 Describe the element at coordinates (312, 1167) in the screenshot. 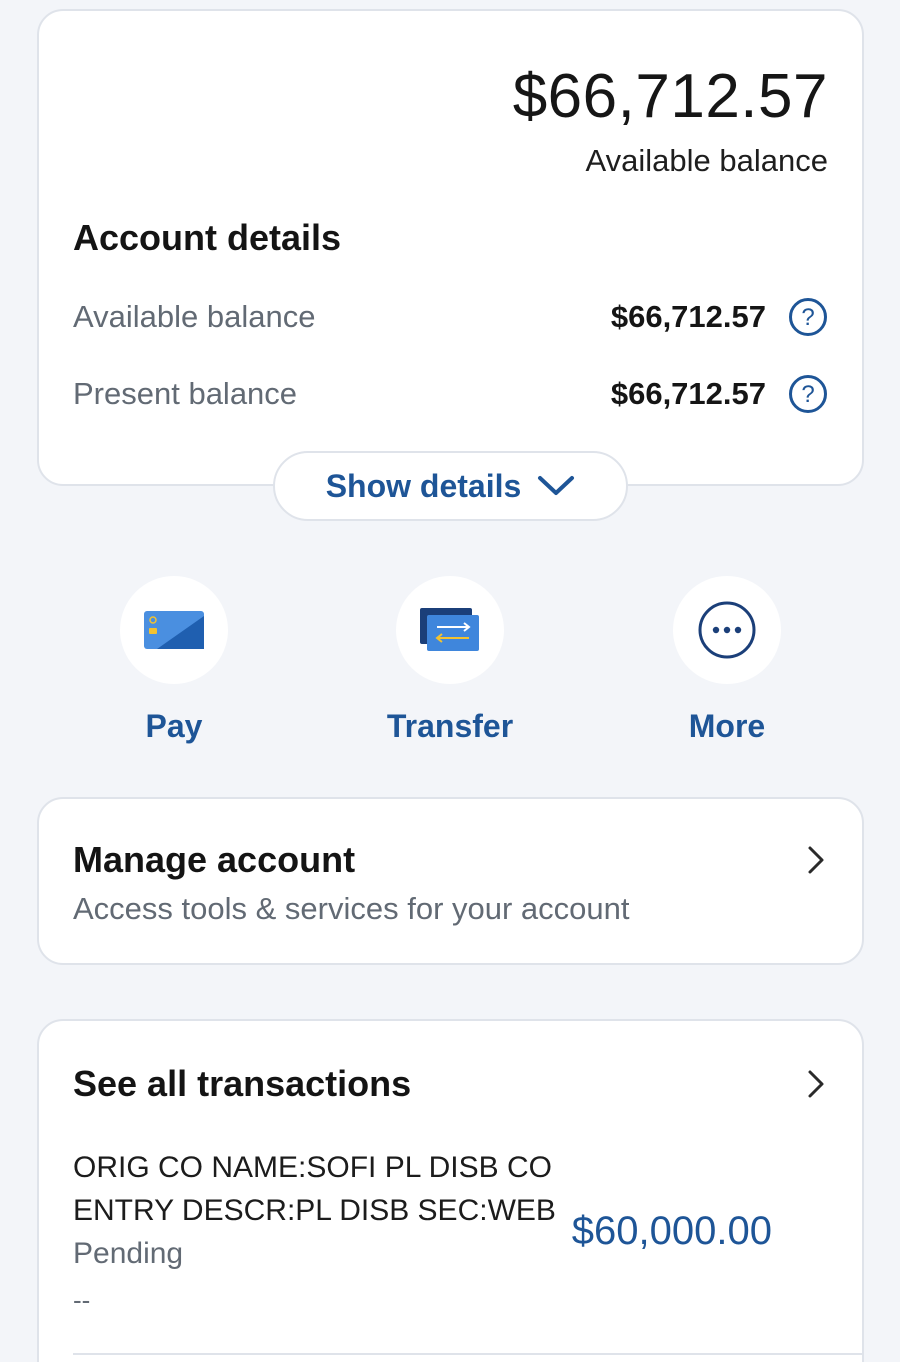

I see `transaction-description-line1: ORIG CO NAME:SOFI PL DISB CO` at that location.